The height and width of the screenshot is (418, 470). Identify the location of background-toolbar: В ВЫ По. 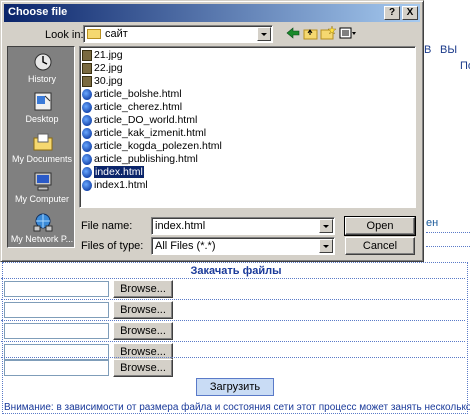
(447, 56).